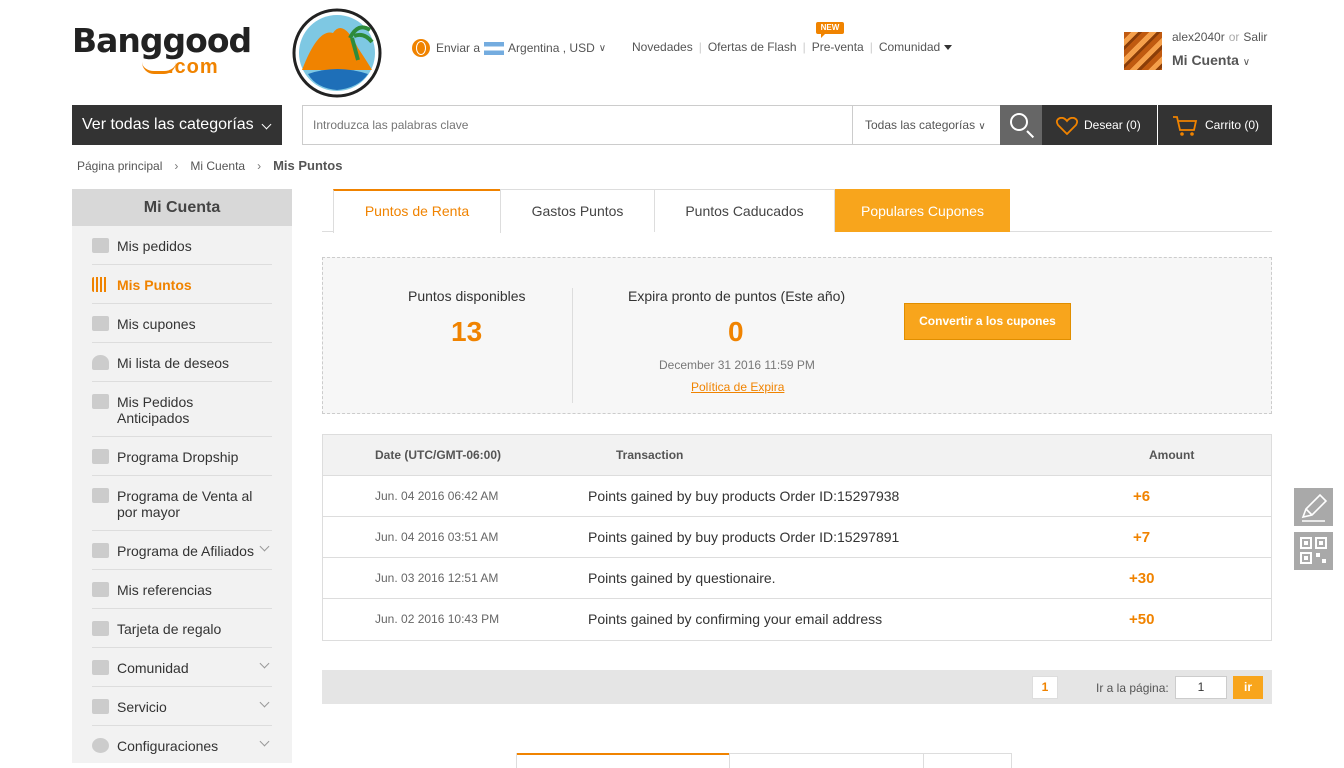  What do you see at coordinates (1045, 687) in the screenshot?
I see `page-number-current: 1` at bounding box center [1045, 687].